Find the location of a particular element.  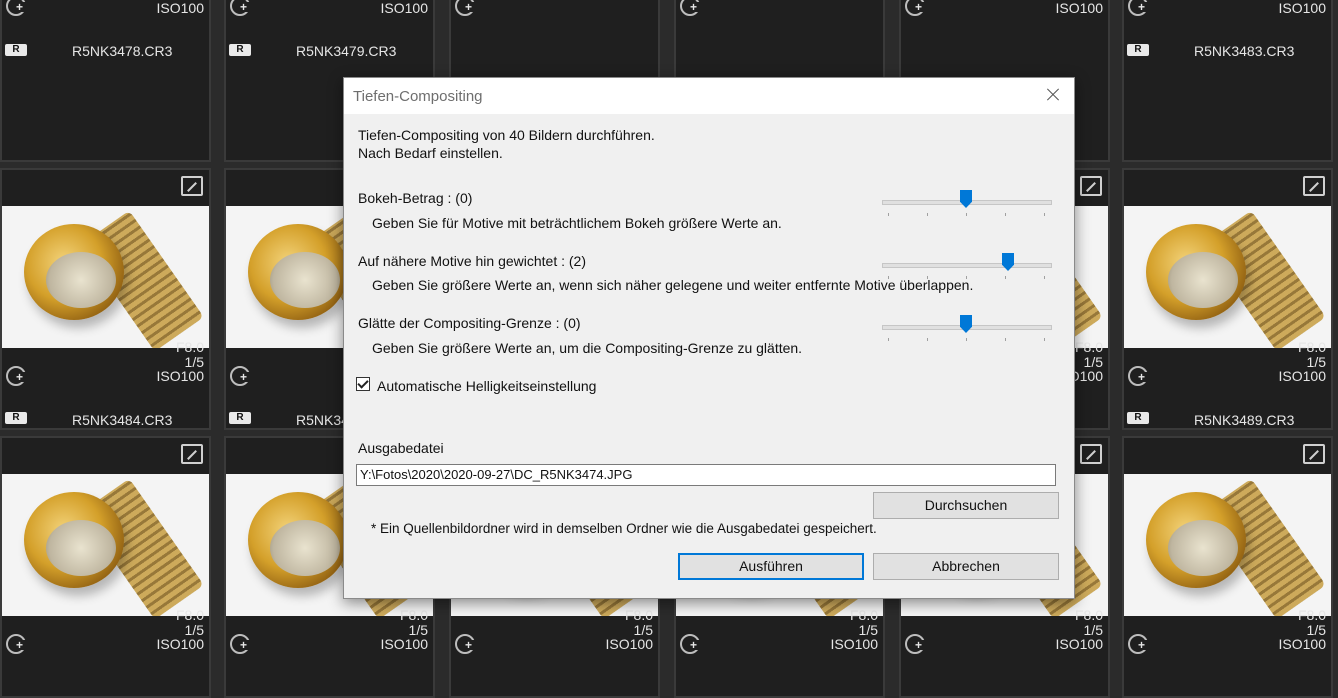

thumbnail-cell: F8.01/5ISO100 R R5NK3483.CR3 is located at coordinates (1227, 81).